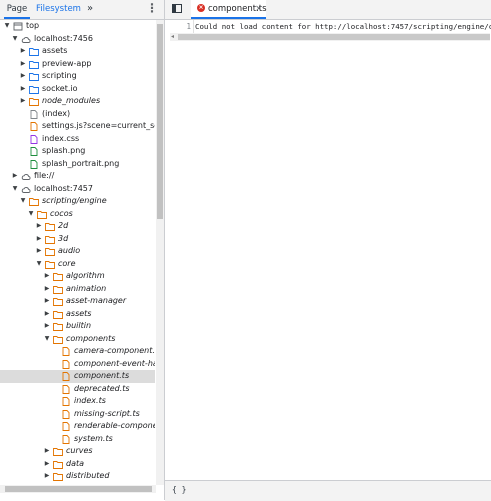 The image size is (491, 501). What do you see at coordinates (77, 226) in the screenshot?
I see `tree-item: ▶ 2d` at bounding box center [77, 226].